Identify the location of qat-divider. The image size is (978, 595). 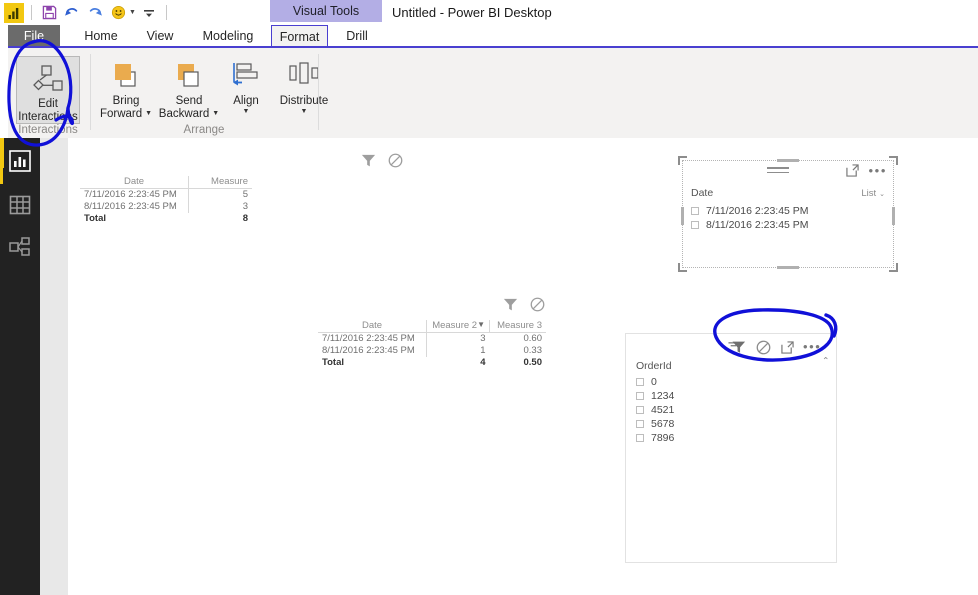
(31, 12).